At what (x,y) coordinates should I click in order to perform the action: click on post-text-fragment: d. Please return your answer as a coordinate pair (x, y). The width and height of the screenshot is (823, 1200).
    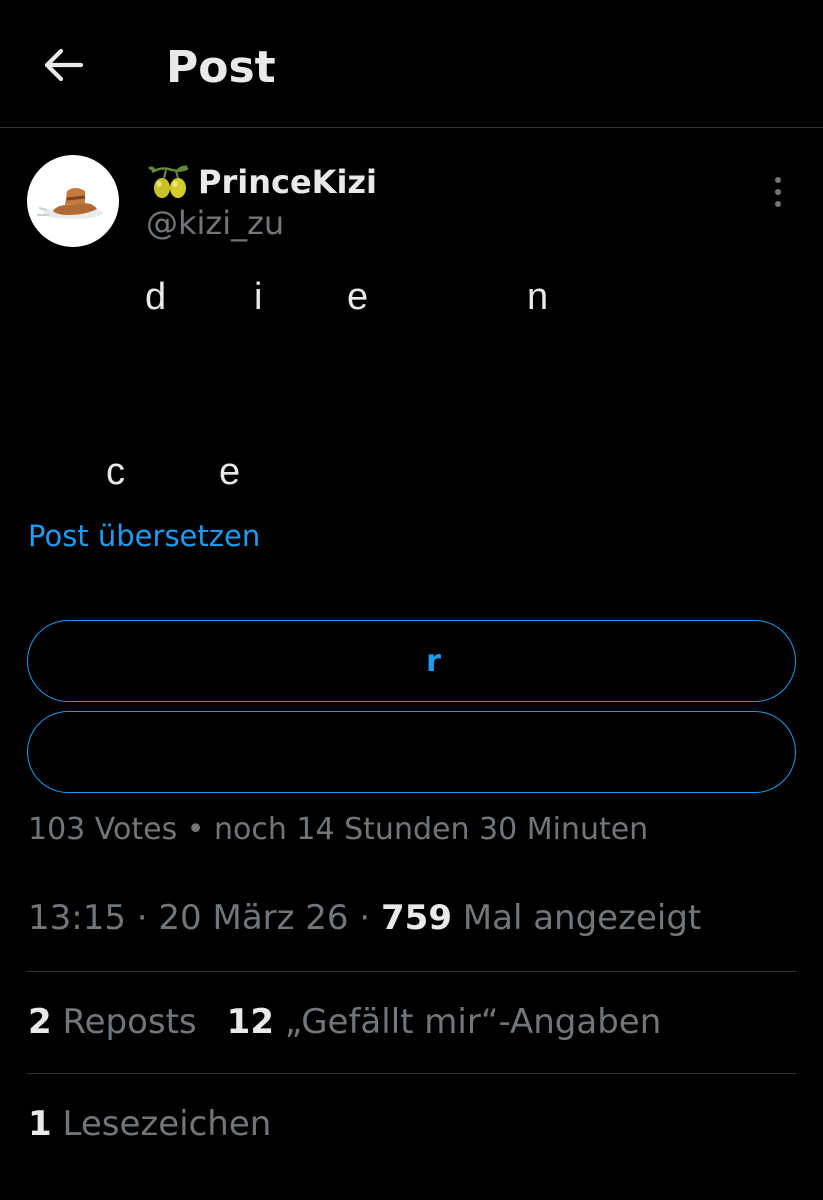
    Looking at the image, I should click on (156, 297).